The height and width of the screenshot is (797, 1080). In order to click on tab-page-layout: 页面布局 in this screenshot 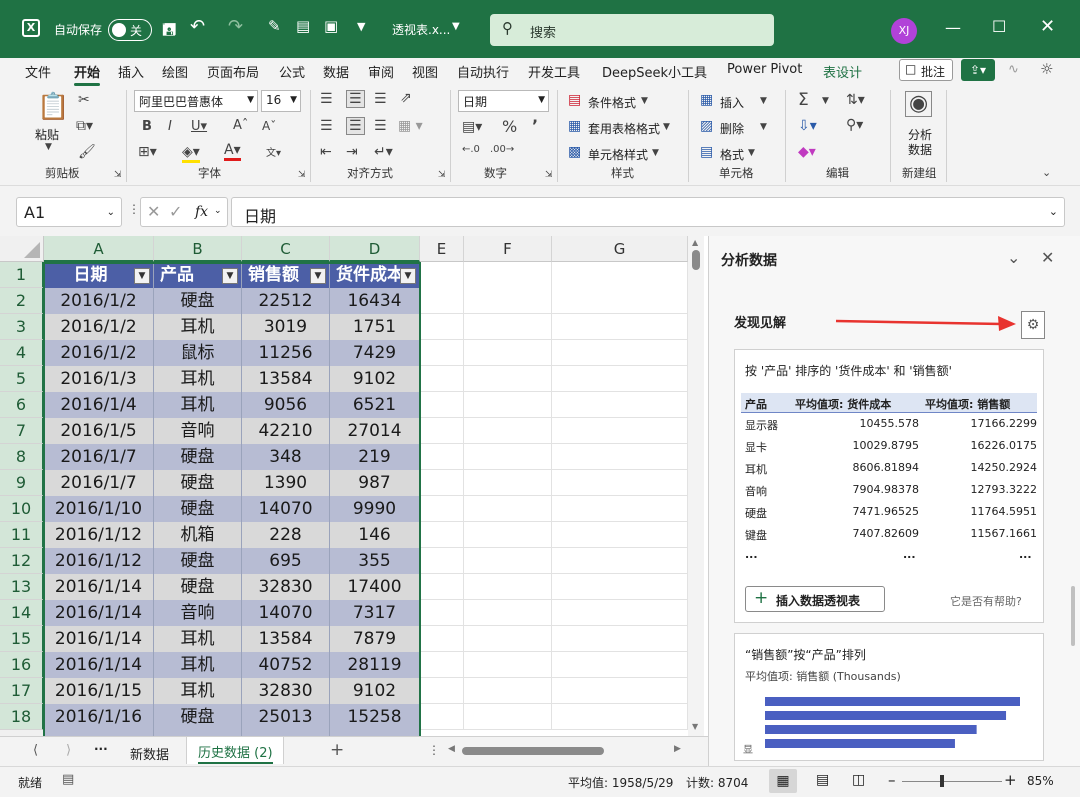, I will do `click(233, 71)`.